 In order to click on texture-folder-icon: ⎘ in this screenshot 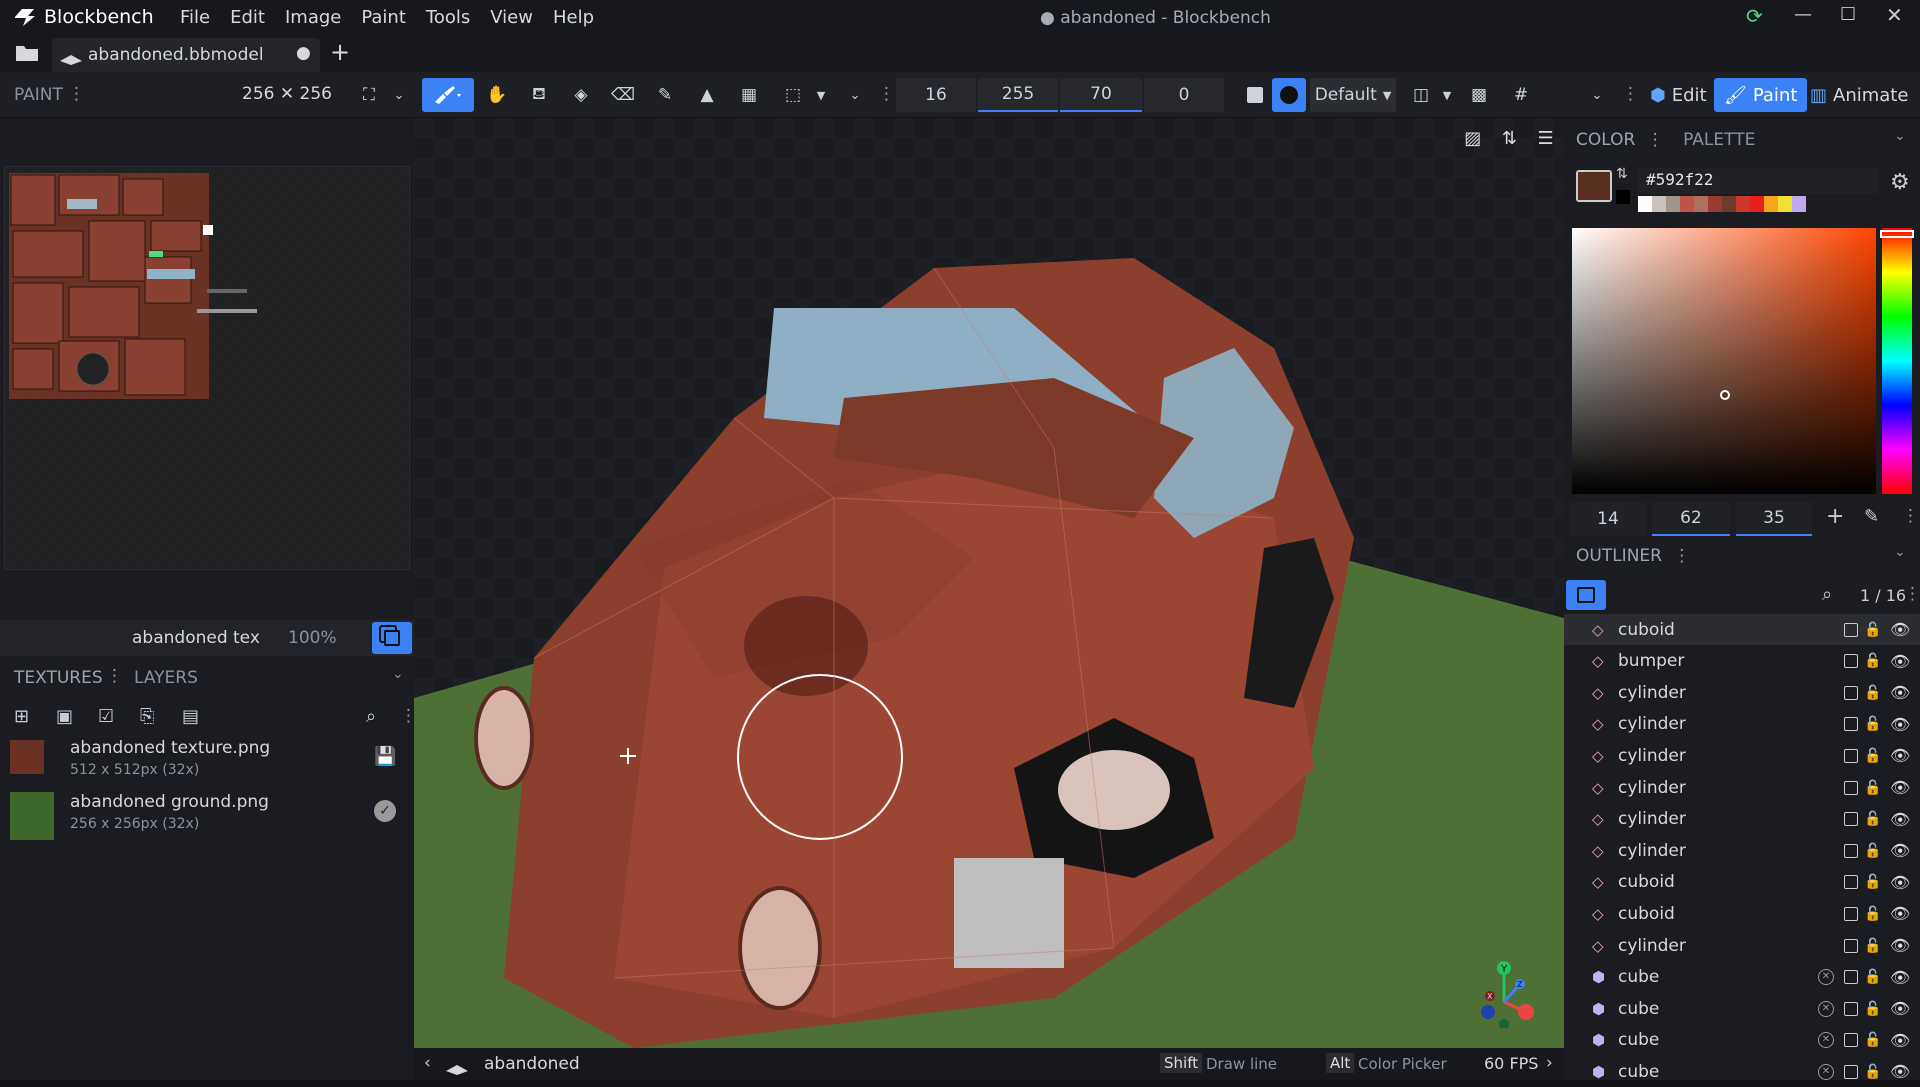, I will do `click(147, 716)`.